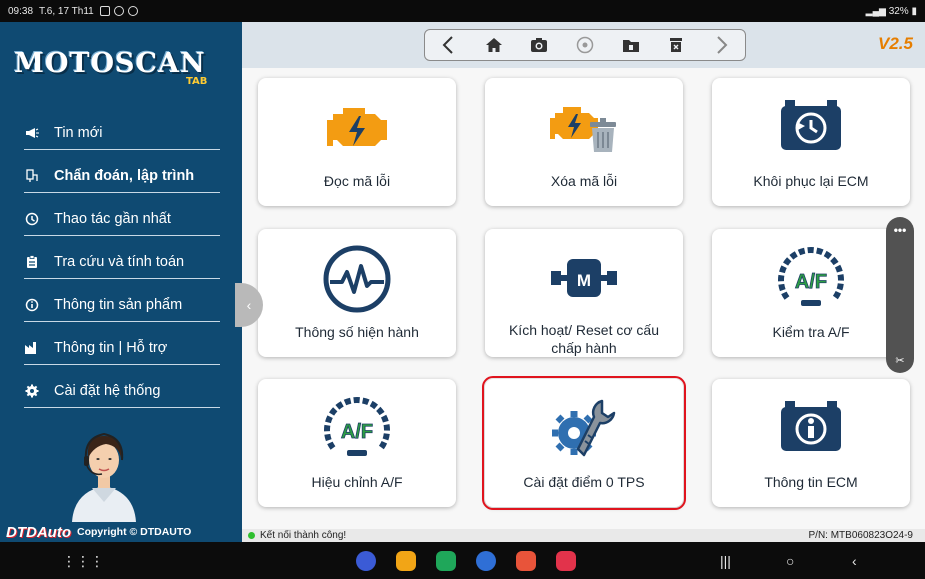 Image resolution: width=925 pixels, height=579 pixels. What do you see at coordinates (900, 230) in the screenshot?
I see `more-icon: •••` at bounding box center [900, 230].